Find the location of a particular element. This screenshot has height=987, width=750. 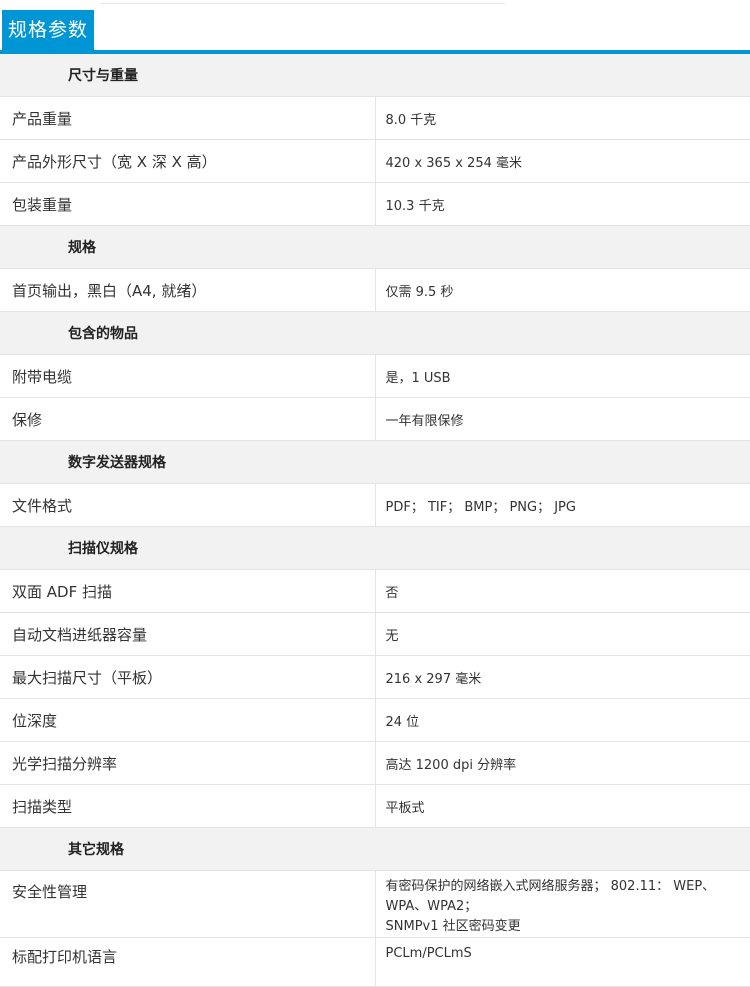

group-title: 包含的物品 is located at coordinates (375, 333).